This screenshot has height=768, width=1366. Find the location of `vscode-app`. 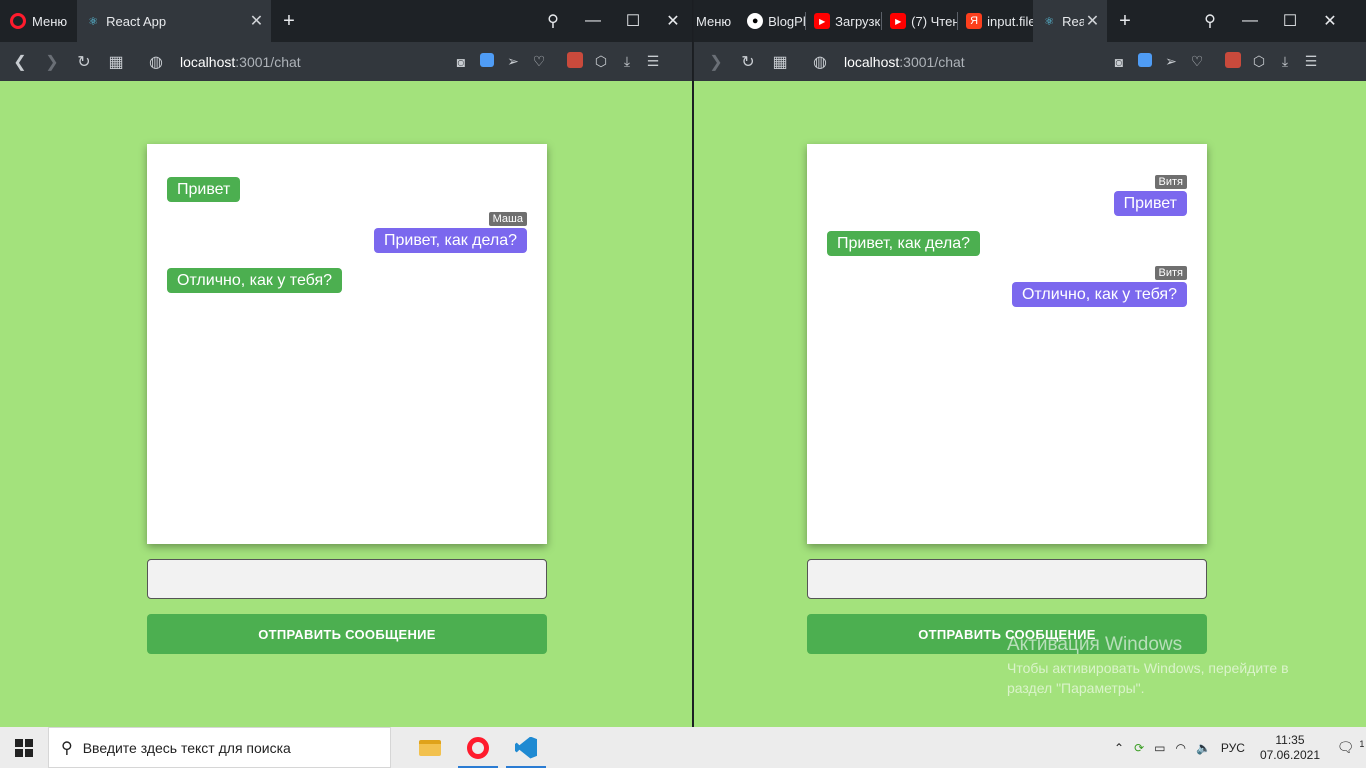

vscode-app is located at coordinates (526, 747).